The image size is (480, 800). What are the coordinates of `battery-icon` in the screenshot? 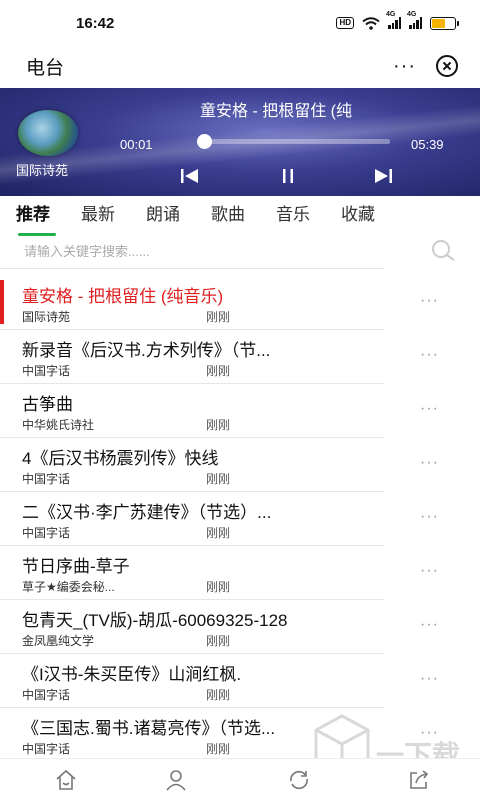 It's located at (444, 23).